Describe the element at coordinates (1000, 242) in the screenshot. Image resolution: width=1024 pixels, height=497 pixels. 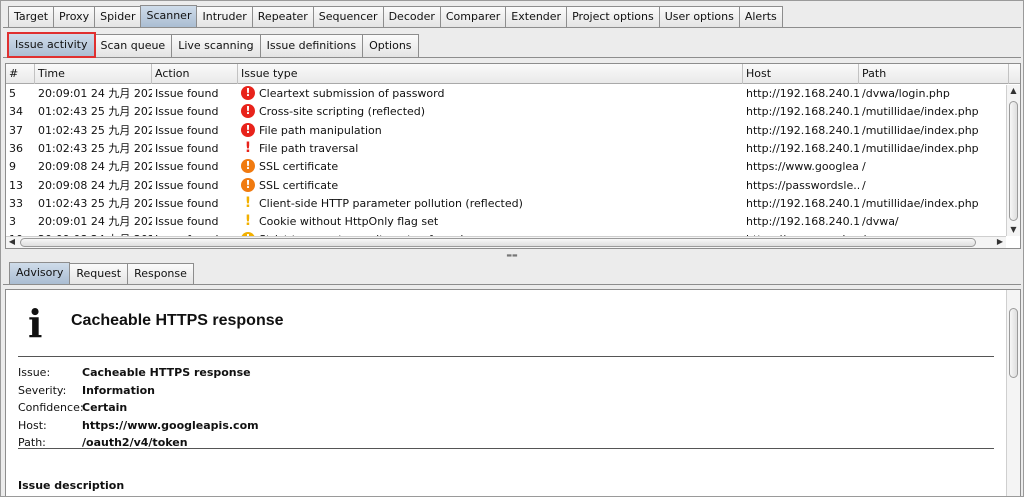
I see `scroll-right-icon: ▶` at that location.